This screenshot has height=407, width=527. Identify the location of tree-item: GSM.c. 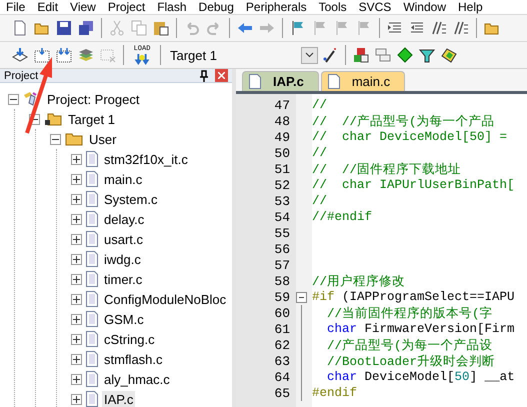
(124, 319).